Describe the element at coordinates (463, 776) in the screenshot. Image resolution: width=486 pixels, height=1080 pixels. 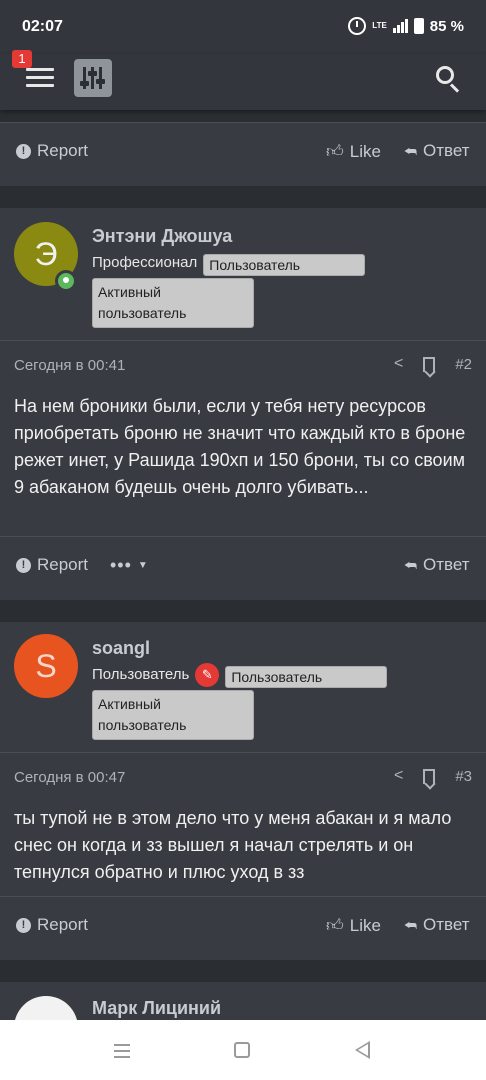
I see `post-number: #3` at that location.